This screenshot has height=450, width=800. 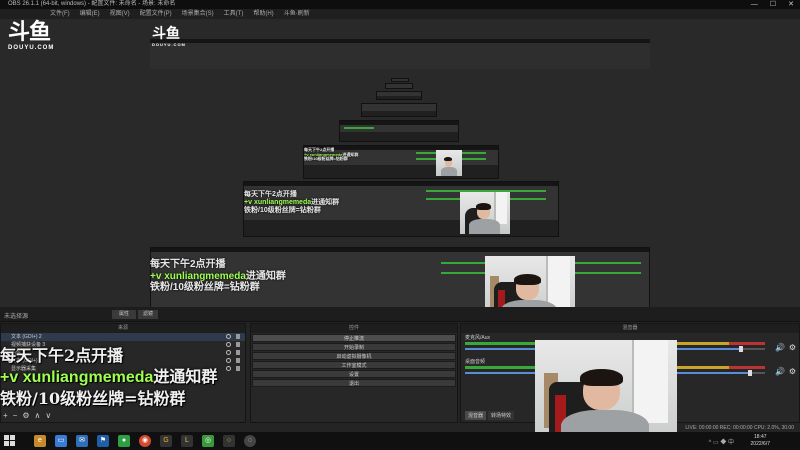 What do you see at coordinates (400, 41) in the screenshot?
I see `nested-toolbar` at bounding box center [400, 41].